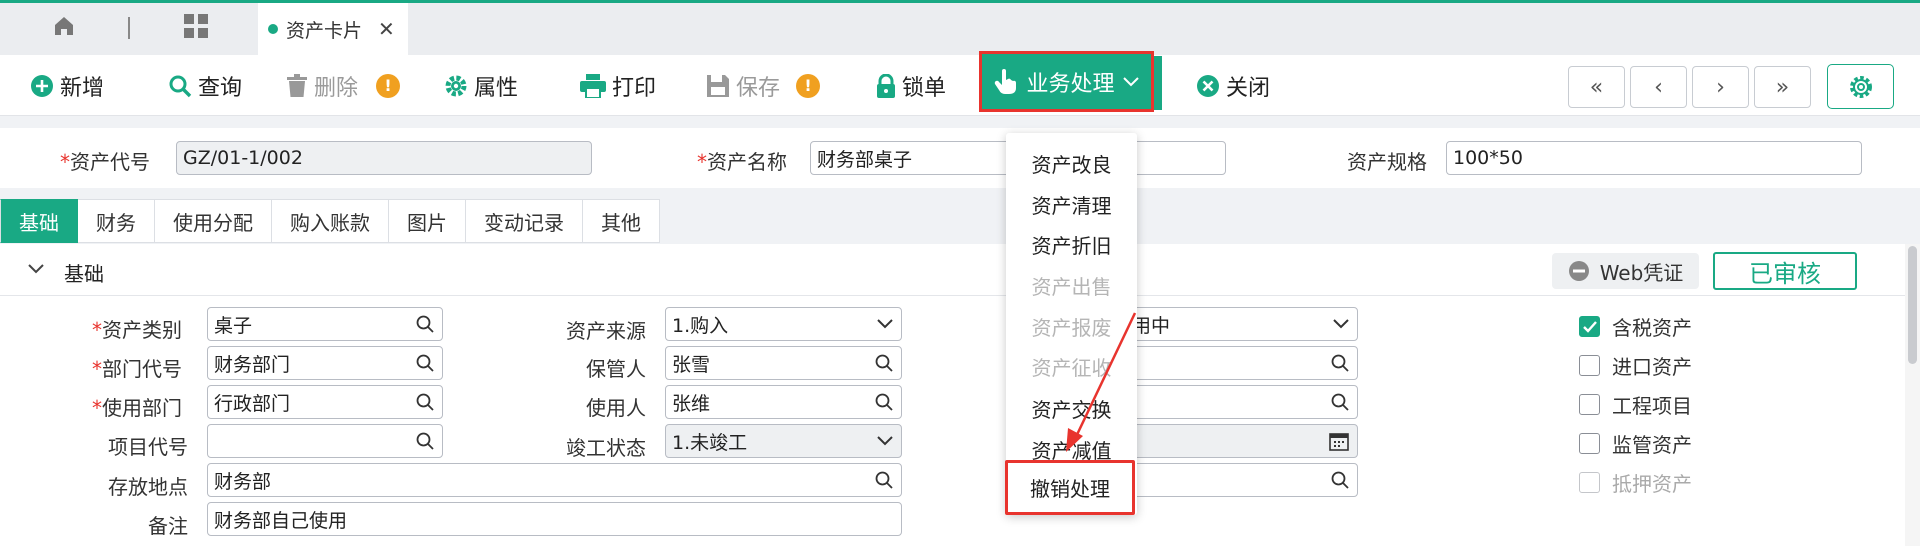 This screenshot has width=1920, height=546. What do you see at coordinates (273, 29) in the screenshot?
I see `active-dot-icon` at bounding box center [273, 29].